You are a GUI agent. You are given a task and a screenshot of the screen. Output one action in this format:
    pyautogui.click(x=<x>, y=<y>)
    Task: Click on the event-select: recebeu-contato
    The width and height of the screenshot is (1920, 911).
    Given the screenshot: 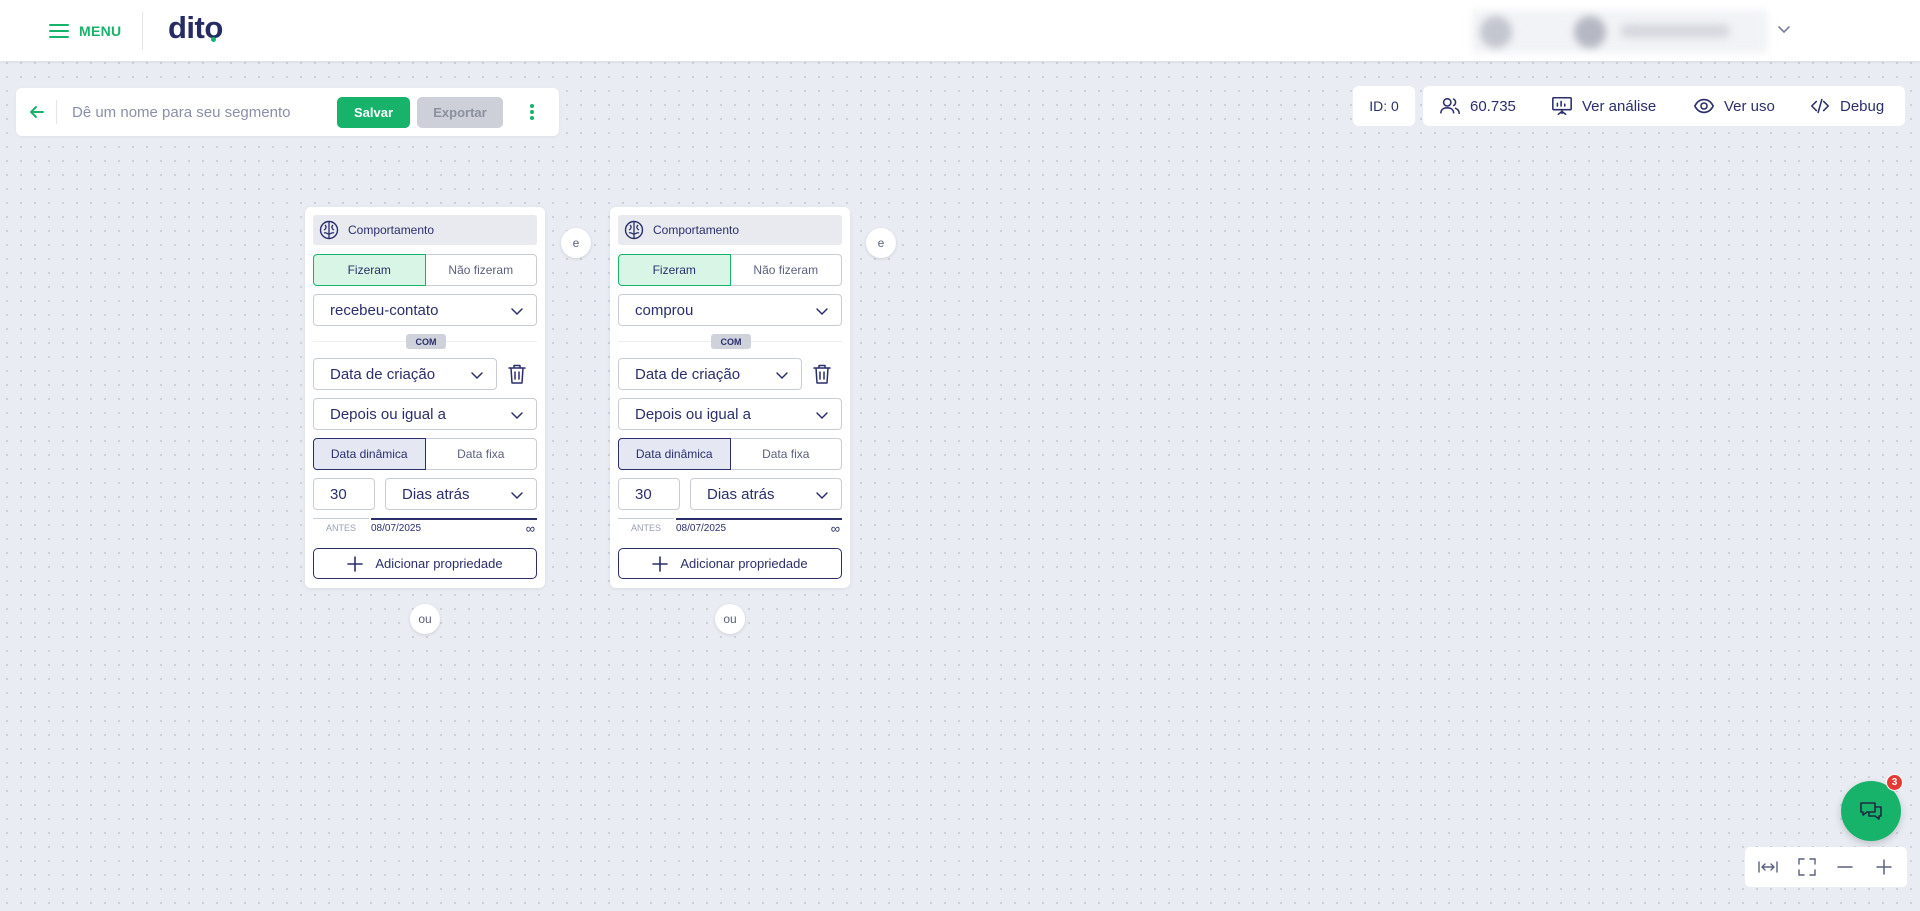 What is the action you would take?
    pyautogui.click(x=425, y=310)
    